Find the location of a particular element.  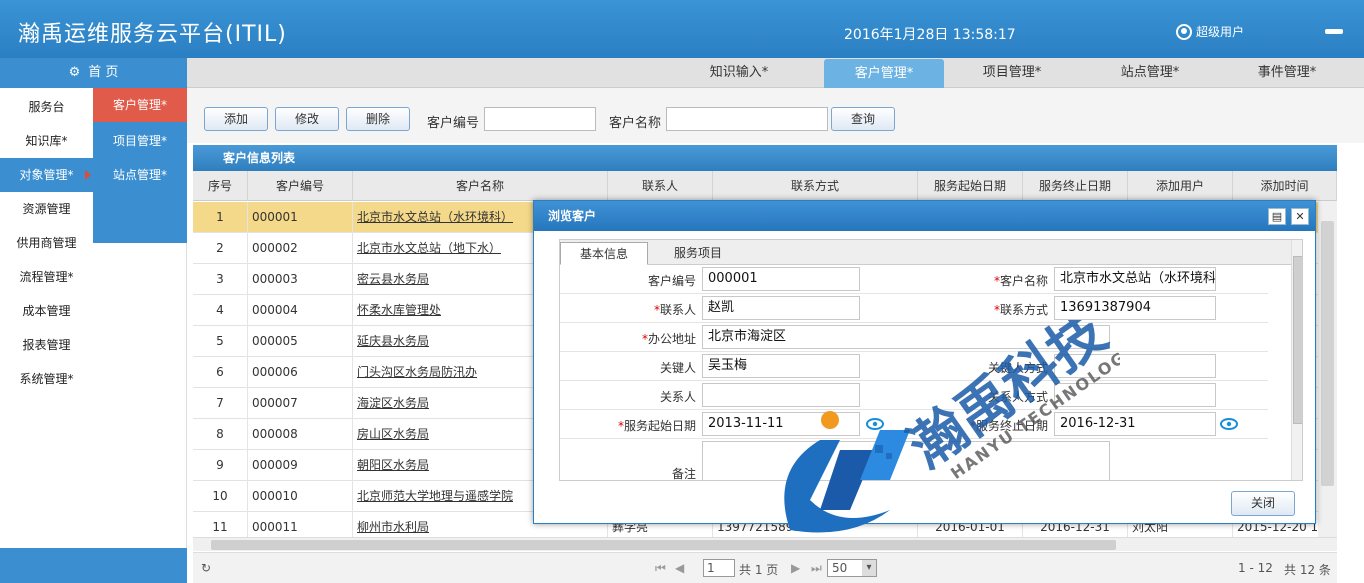

home-button: ⚙ 首 页 is located at coordinates (93, 73).